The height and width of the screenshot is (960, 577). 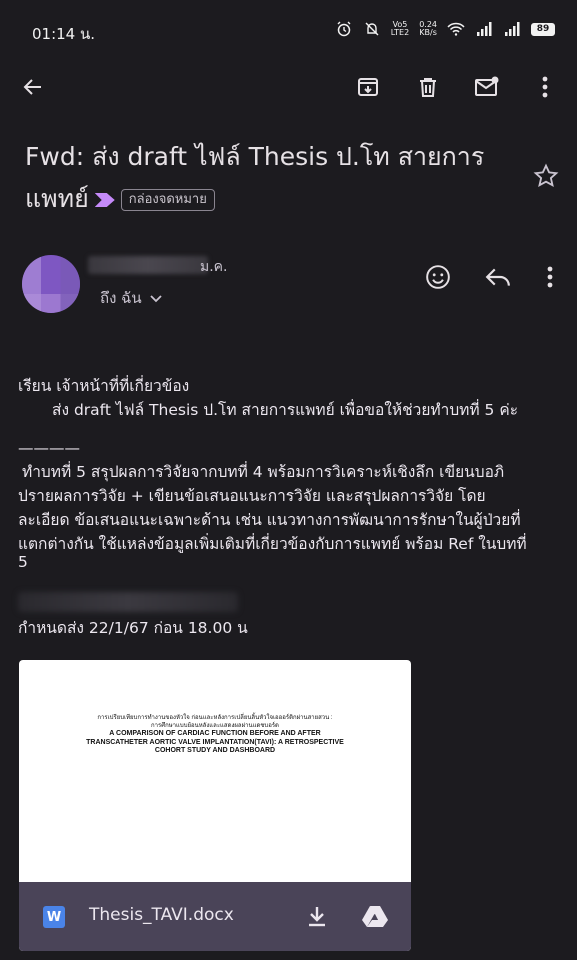 I want to click on recipient-text: ถึง ฉัน, so click(x=121, y=298).